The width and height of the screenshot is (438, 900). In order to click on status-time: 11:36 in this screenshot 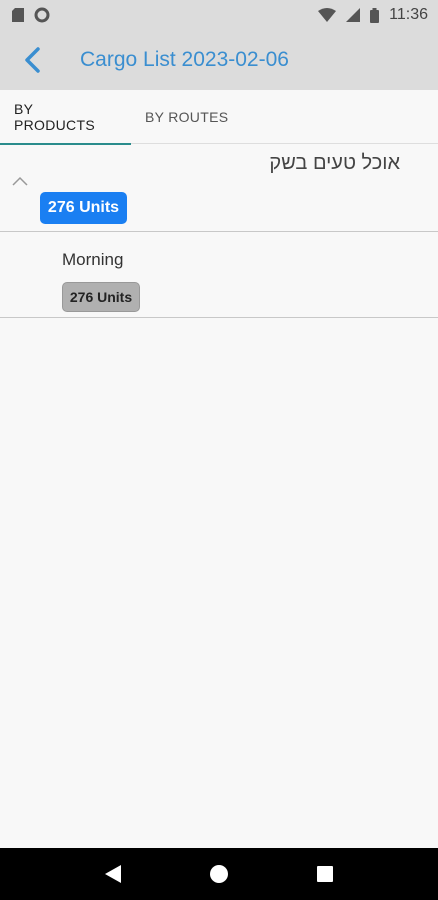, I will do `click(408, 14)`.